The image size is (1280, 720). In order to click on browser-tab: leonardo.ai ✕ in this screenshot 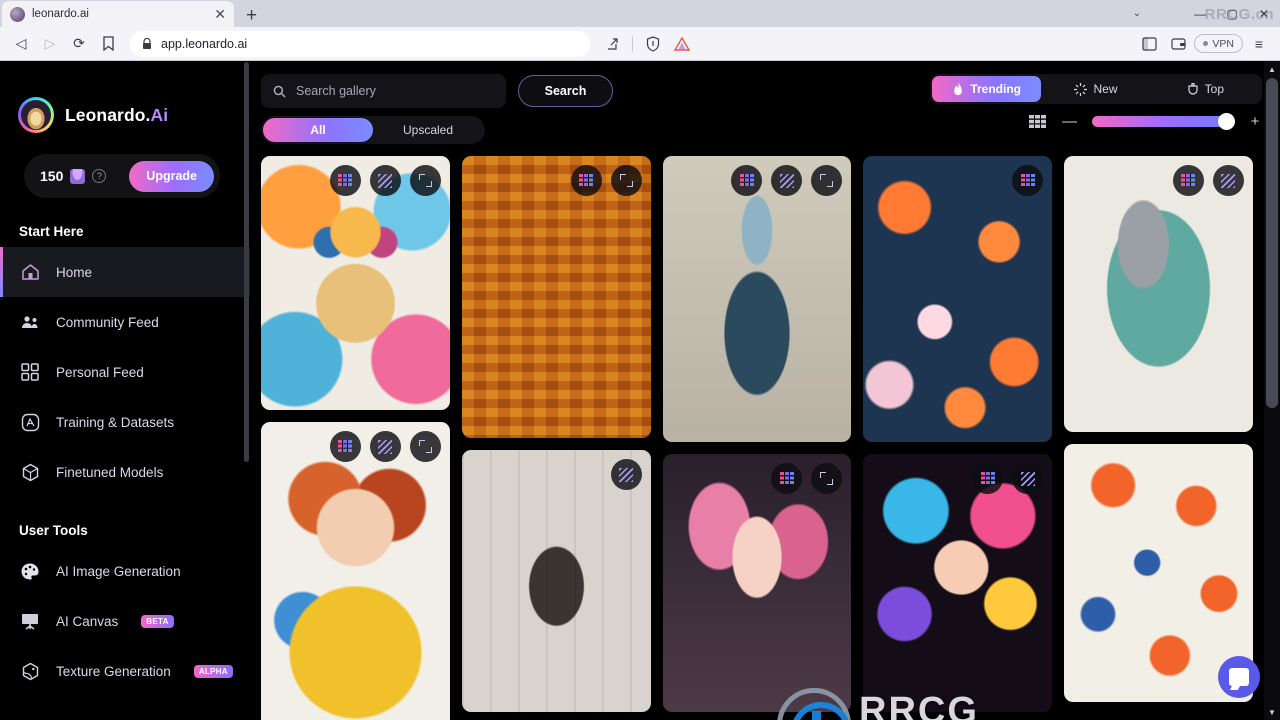, I will do `click(118, 14)`.